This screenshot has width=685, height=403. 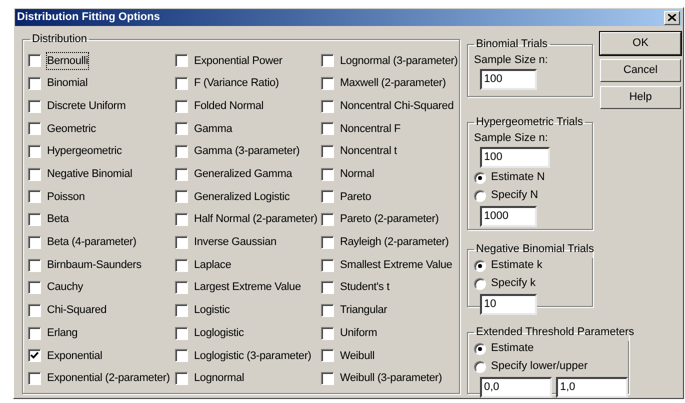 What do you see at coordinates (396, 265) in the screenshot?
I see `checkbox-label: Smallest Extreme Value` at bounding box center [396, 265].